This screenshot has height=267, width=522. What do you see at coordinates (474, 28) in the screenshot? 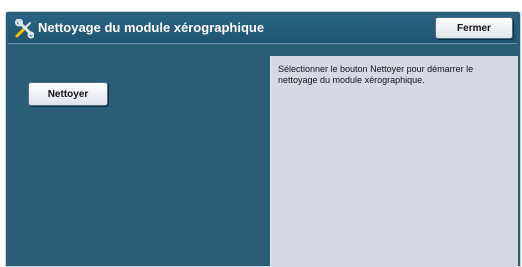
I see `close-button: Fermer` at bounding box center [474, 28].